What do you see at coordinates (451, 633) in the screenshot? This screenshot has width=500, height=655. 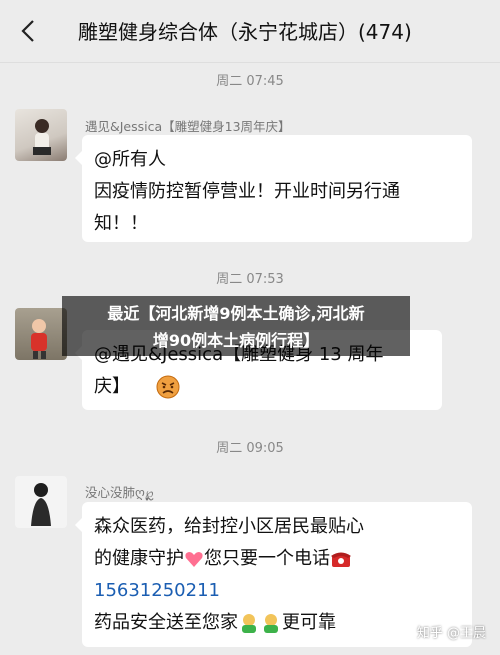 I see `watermark: 知乎 @王晨` at bounding box center [451, 633].